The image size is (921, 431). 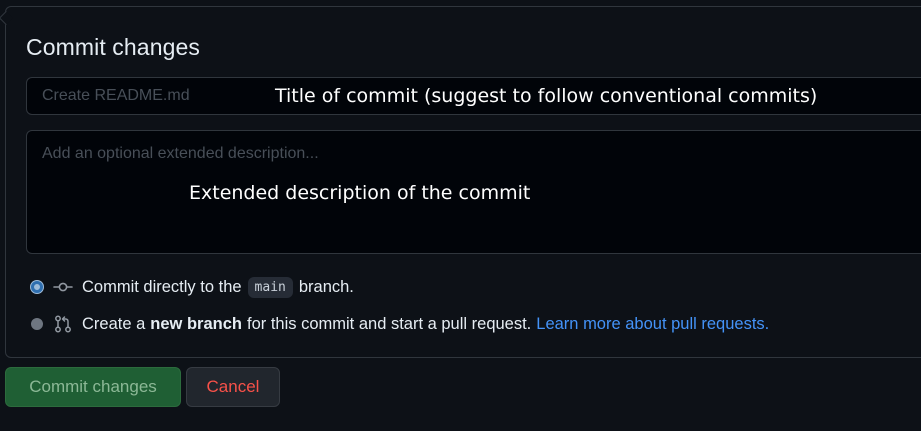 I want to click on commit-direct-prefix: Commit directly to the, so click(x=162, y=286).